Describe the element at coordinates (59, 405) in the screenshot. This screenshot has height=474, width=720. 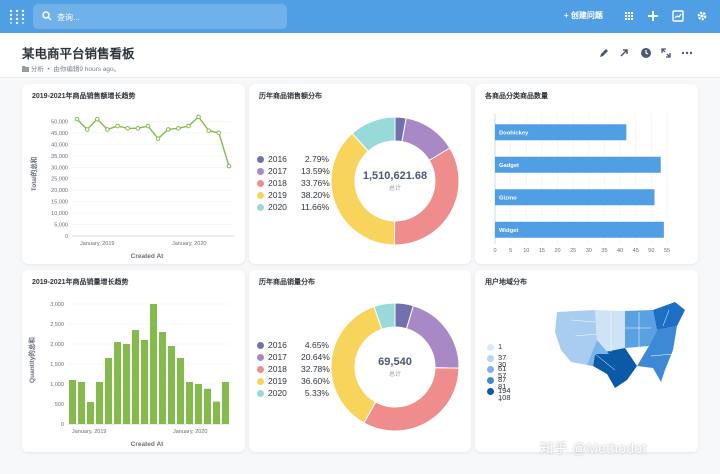
I see `y-tick-label: 500` at that location.